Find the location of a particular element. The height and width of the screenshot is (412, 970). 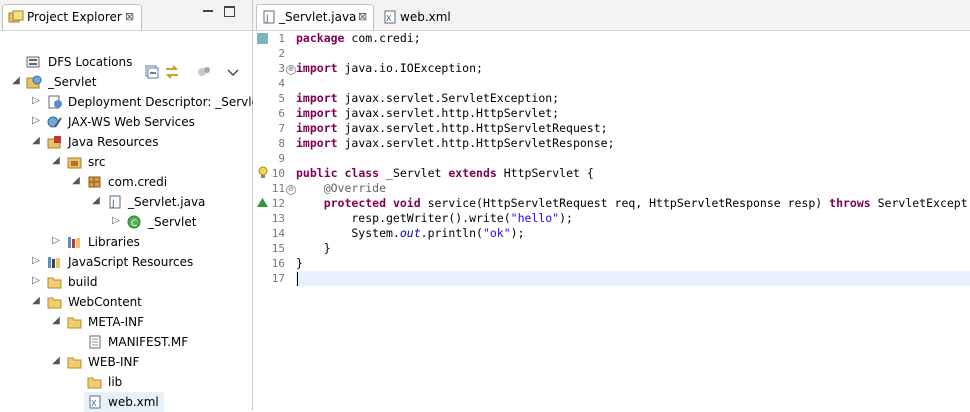

tree-item-deployment-descriptor: ▷ Deployment Descriptor: _Servle is located at coordinates (129, 102).